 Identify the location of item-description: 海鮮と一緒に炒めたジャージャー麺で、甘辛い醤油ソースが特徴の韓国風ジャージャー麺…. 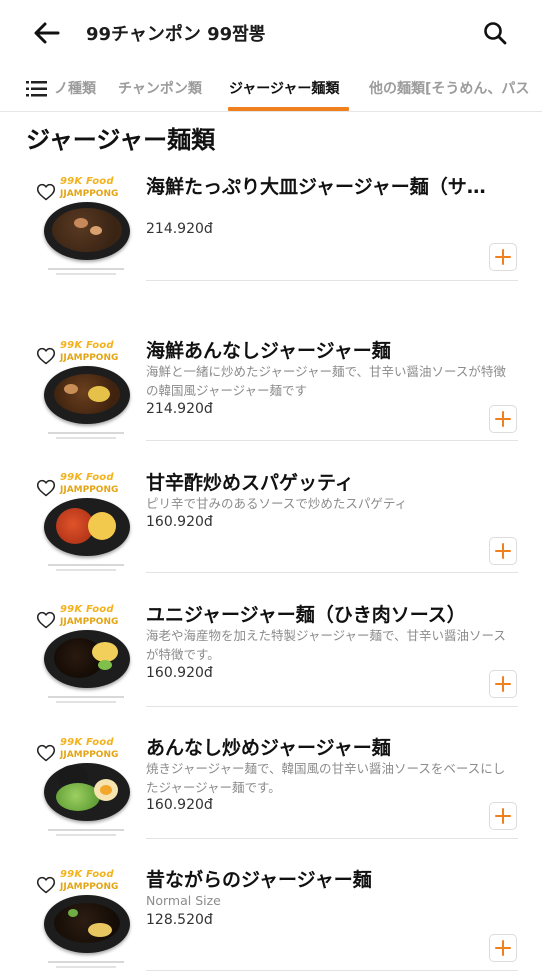
(326, 381).